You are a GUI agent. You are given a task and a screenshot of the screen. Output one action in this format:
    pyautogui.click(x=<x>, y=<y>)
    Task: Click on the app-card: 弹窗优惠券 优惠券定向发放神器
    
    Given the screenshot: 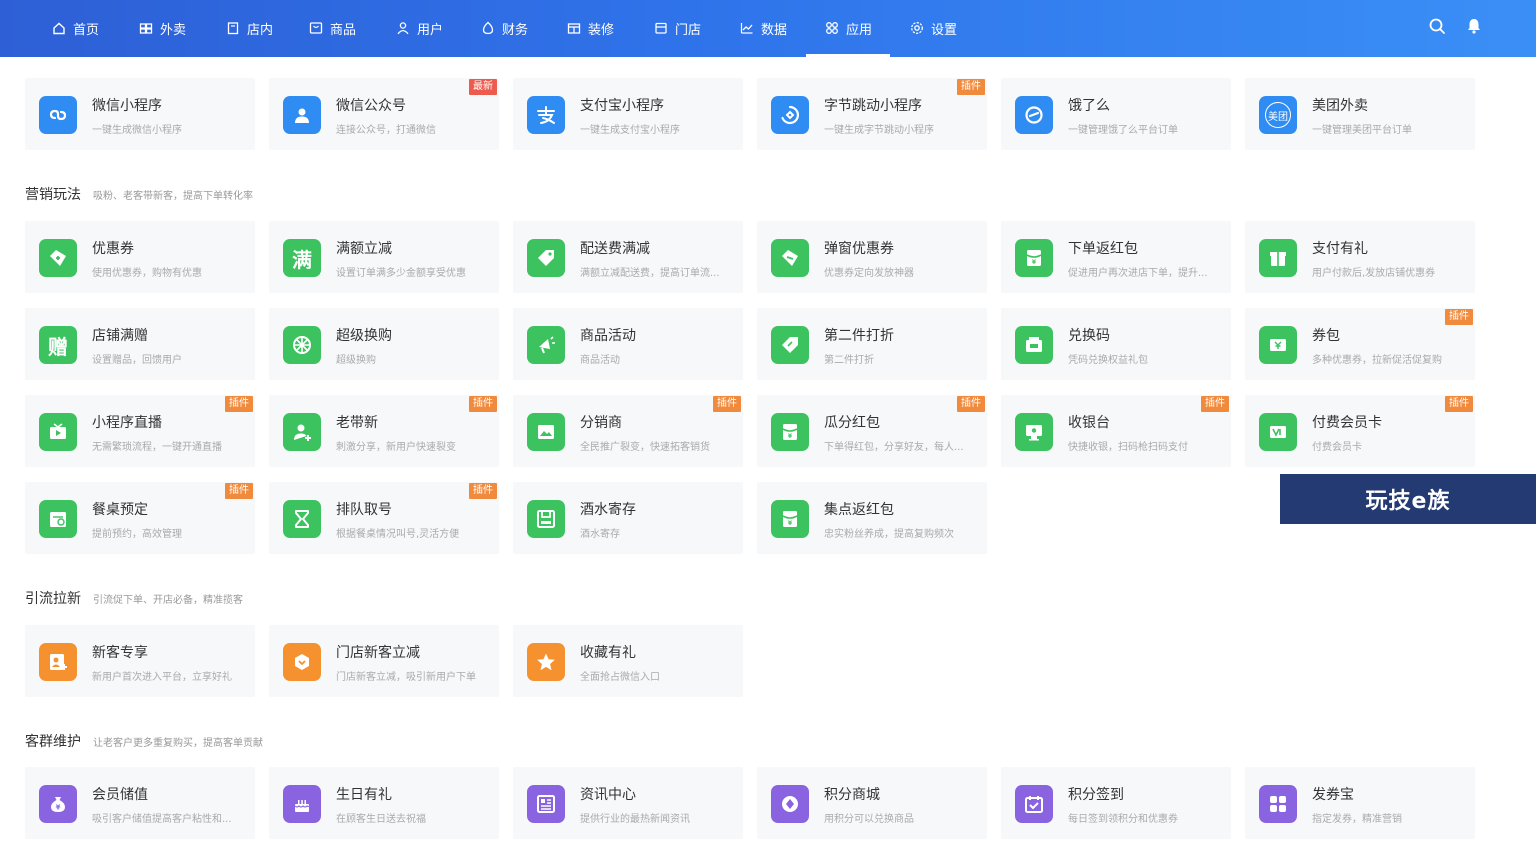 What is the action you would take?
    pyautogui.click(x=872, y=257)
    